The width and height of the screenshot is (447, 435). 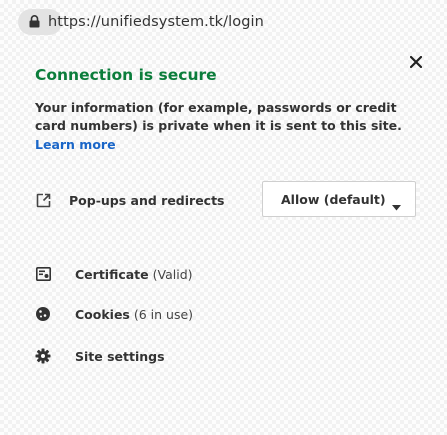 I want to click on cookies-row: Cookies (6 in use), so click(x=114, y=314).